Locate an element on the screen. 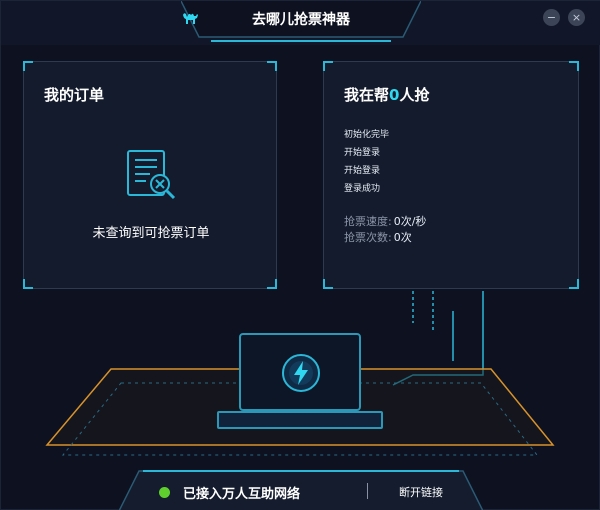  status-indicator is located at coordinates (164, 492).